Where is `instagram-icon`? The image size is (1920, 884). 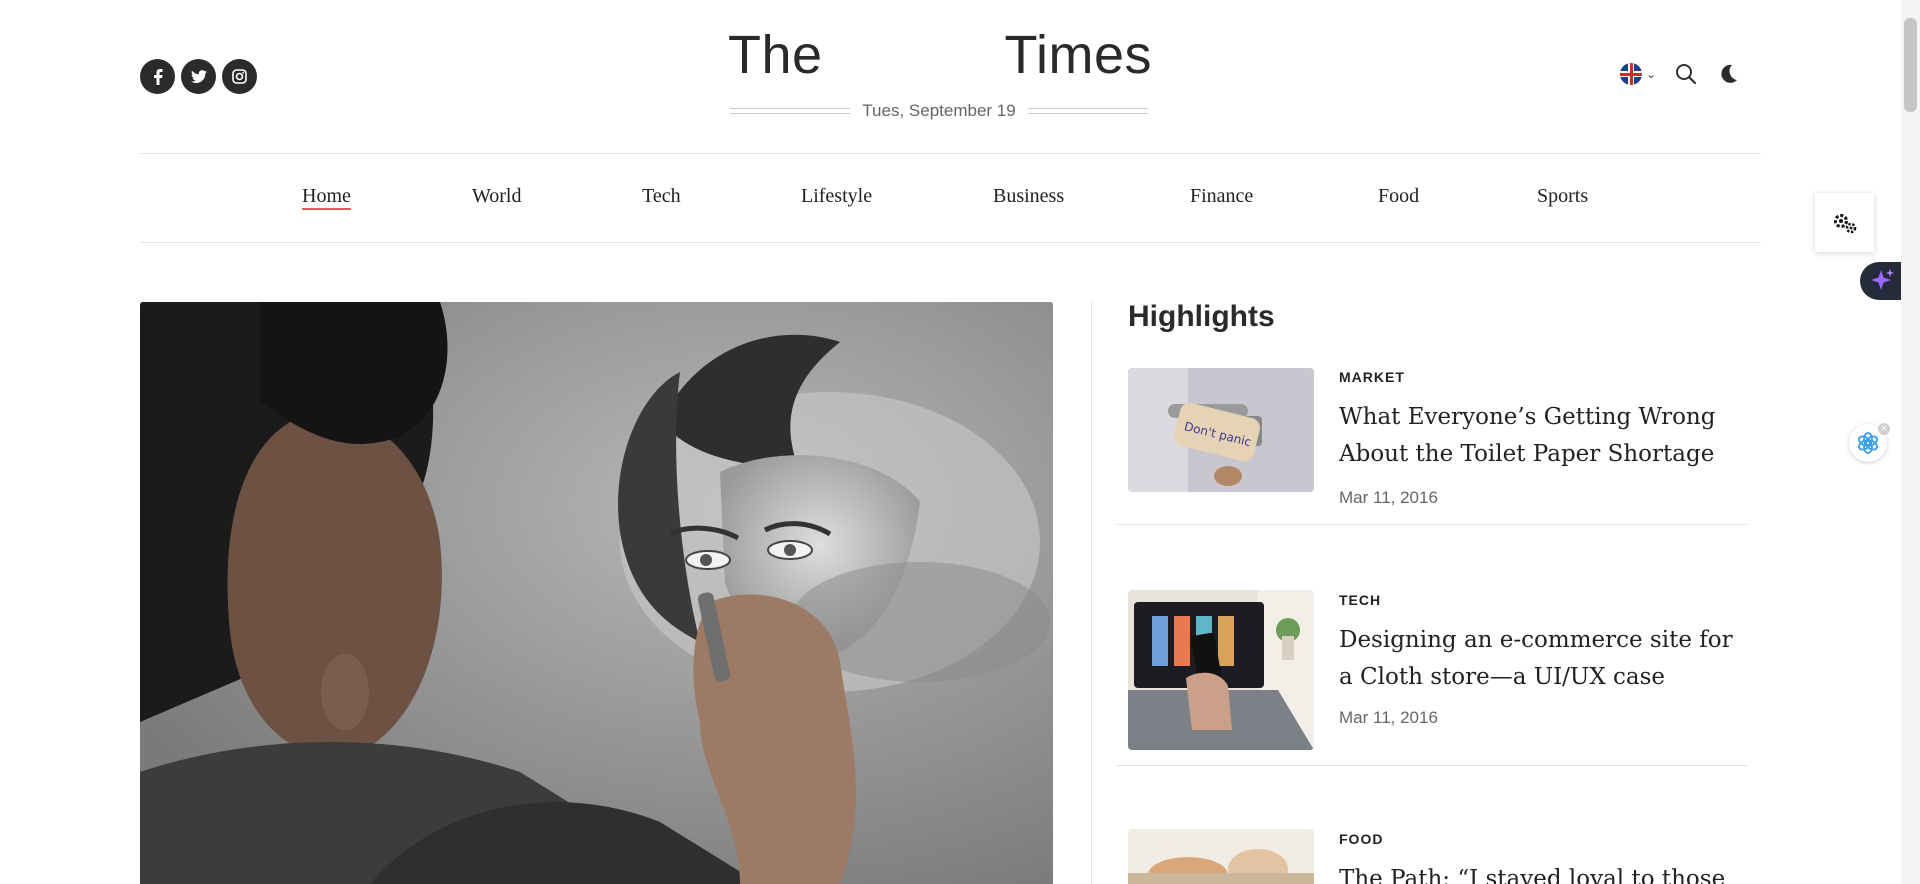 instagram-icon is located at coordinates (239, 76).